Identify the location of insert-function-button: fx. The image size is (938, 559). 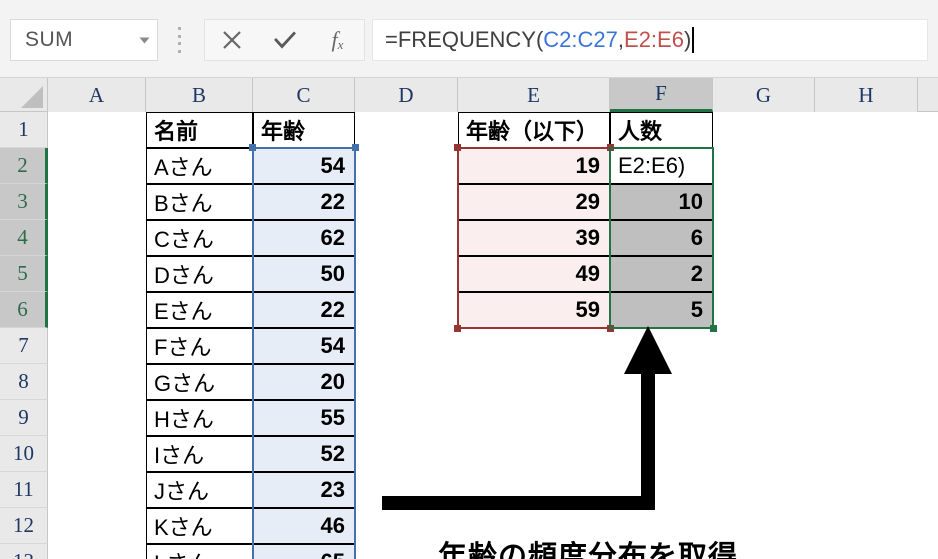
(337, 40).